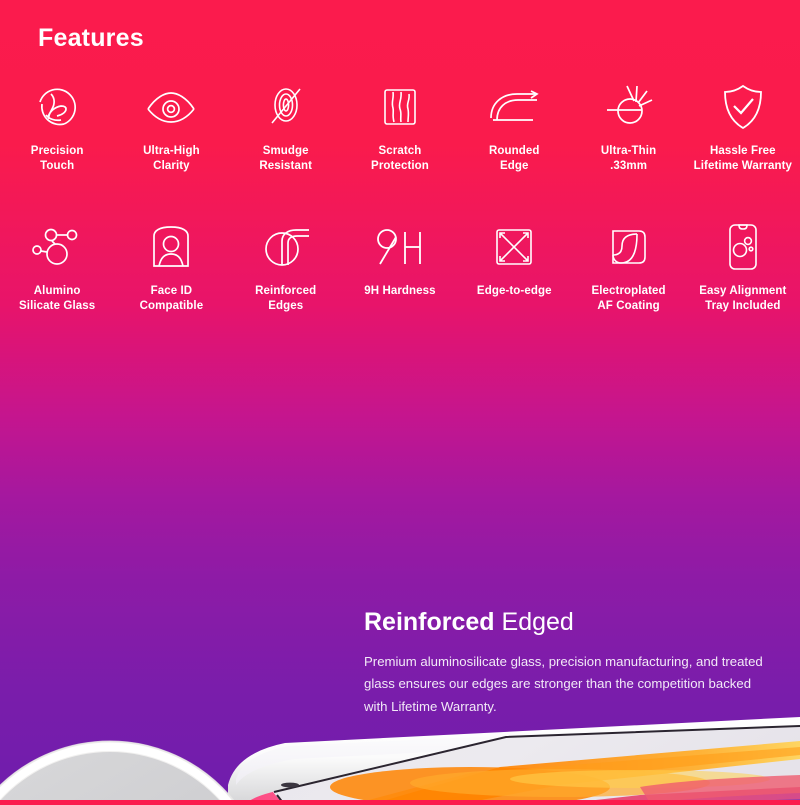 The image size is (800, 805). What do you see at coordinates (628, 299) in the screenshot?
I see `feature-label: Electroplated AF Coating` at bounding box center [628, 299].